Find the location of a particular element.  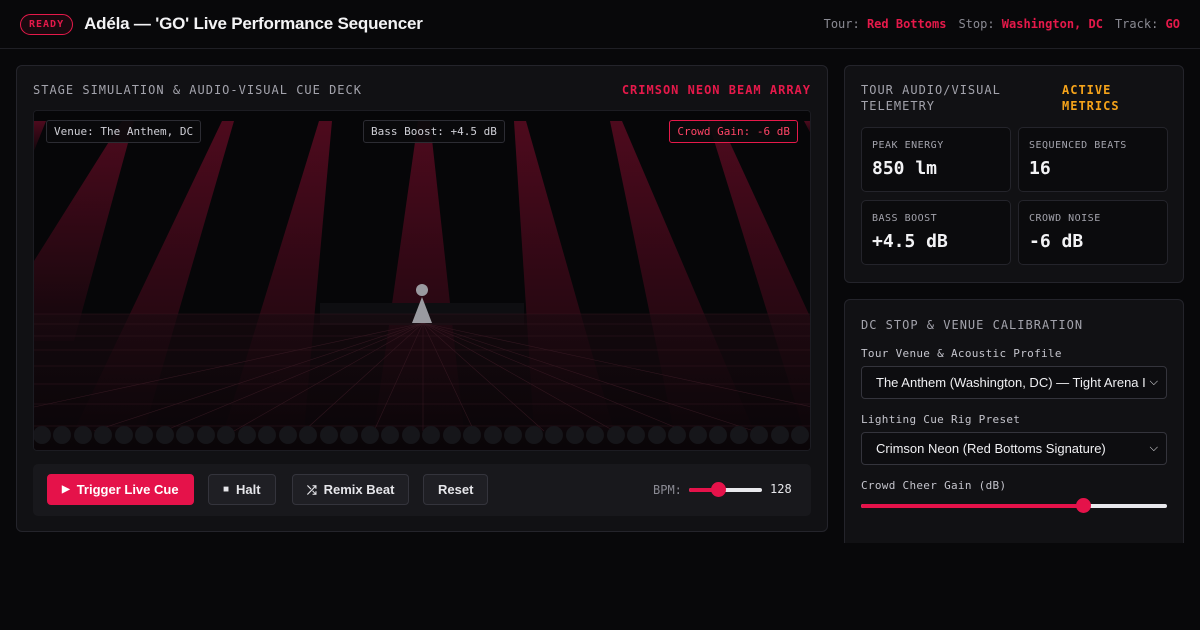

bpm-slider is located at coordinates (725, 490).